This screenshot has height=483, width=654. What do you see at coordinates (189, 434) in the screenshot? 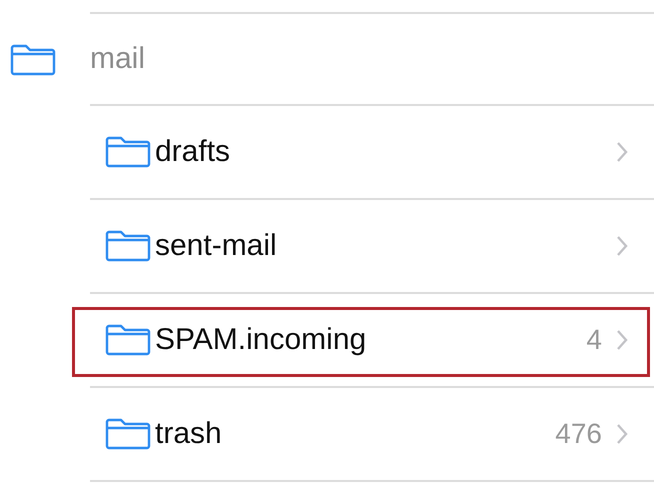
I see `folder-name: trash` at bounding box center [189, 434].